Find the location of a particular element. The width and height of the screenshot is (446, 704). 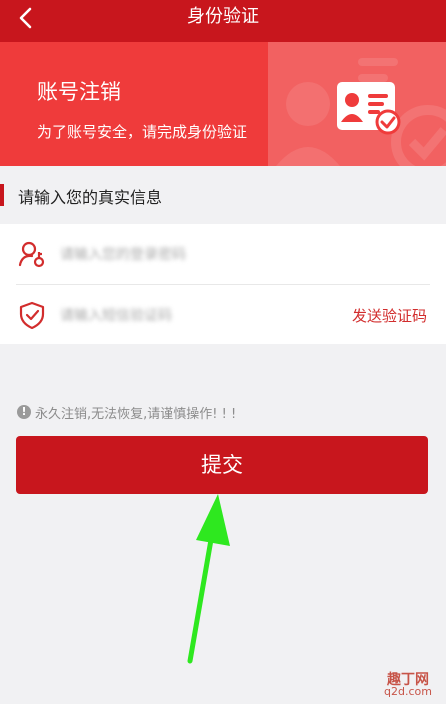

code-row: 发送验证码 is located at coordinates (223, 315).